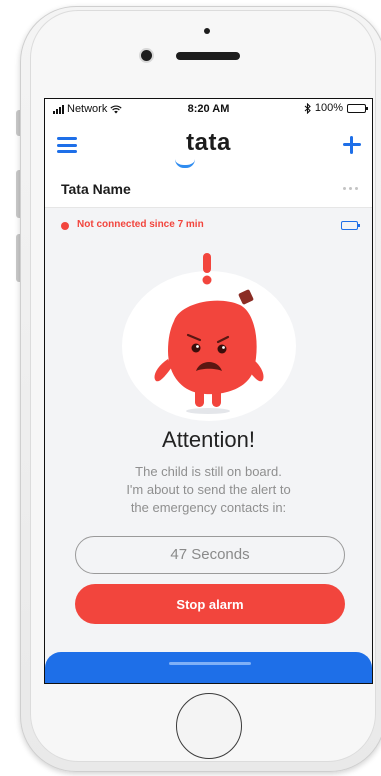 This screenshot has height=776, width=381. Describe the element at coordinates (185, 163) in the screenshot. I see `logo-smile-mark` at that location.